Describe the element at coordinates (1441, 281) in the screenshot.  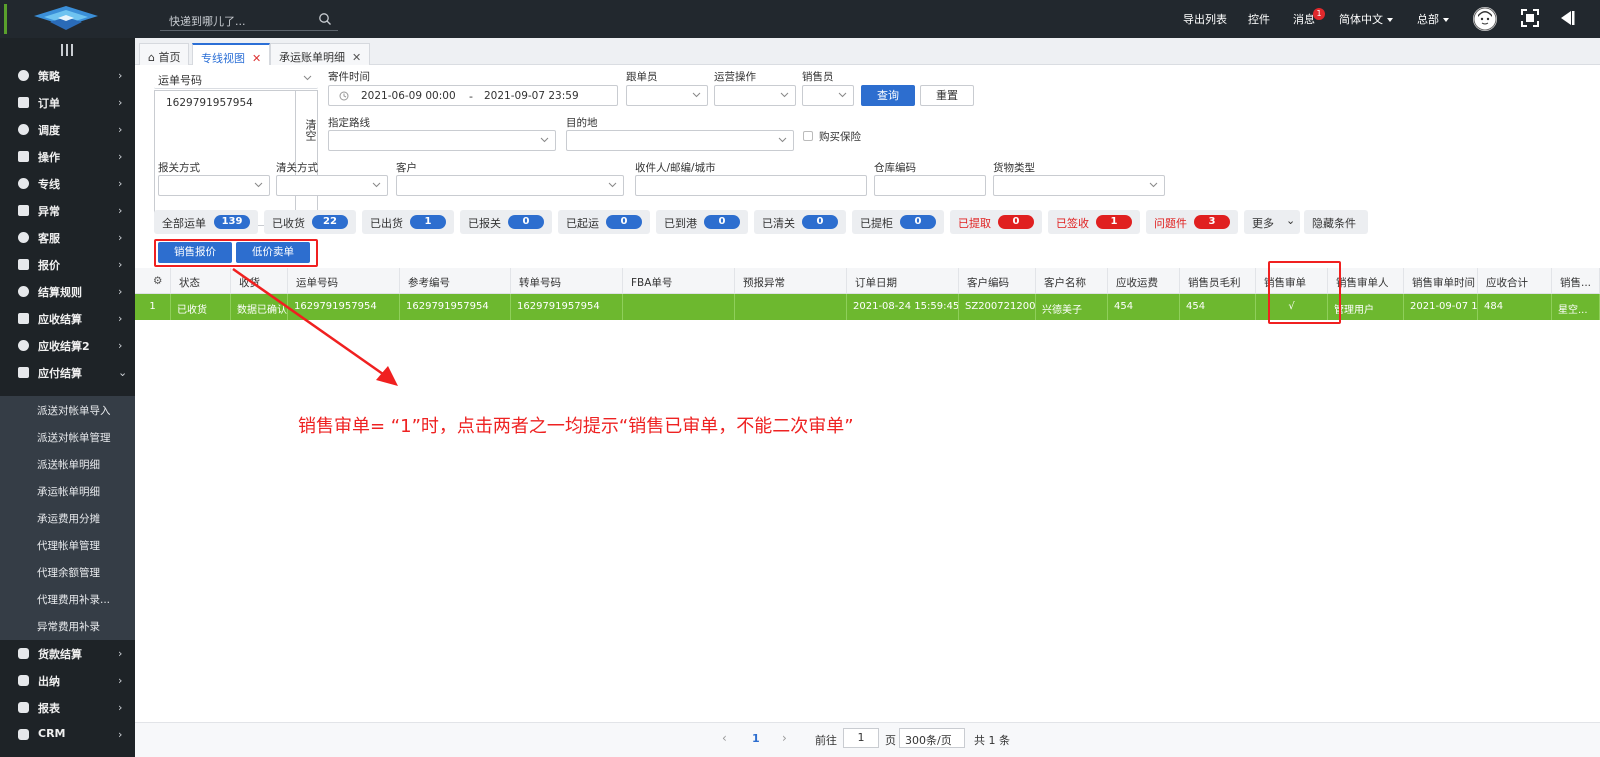
I see `table-header: 销售审单时间` at that location.